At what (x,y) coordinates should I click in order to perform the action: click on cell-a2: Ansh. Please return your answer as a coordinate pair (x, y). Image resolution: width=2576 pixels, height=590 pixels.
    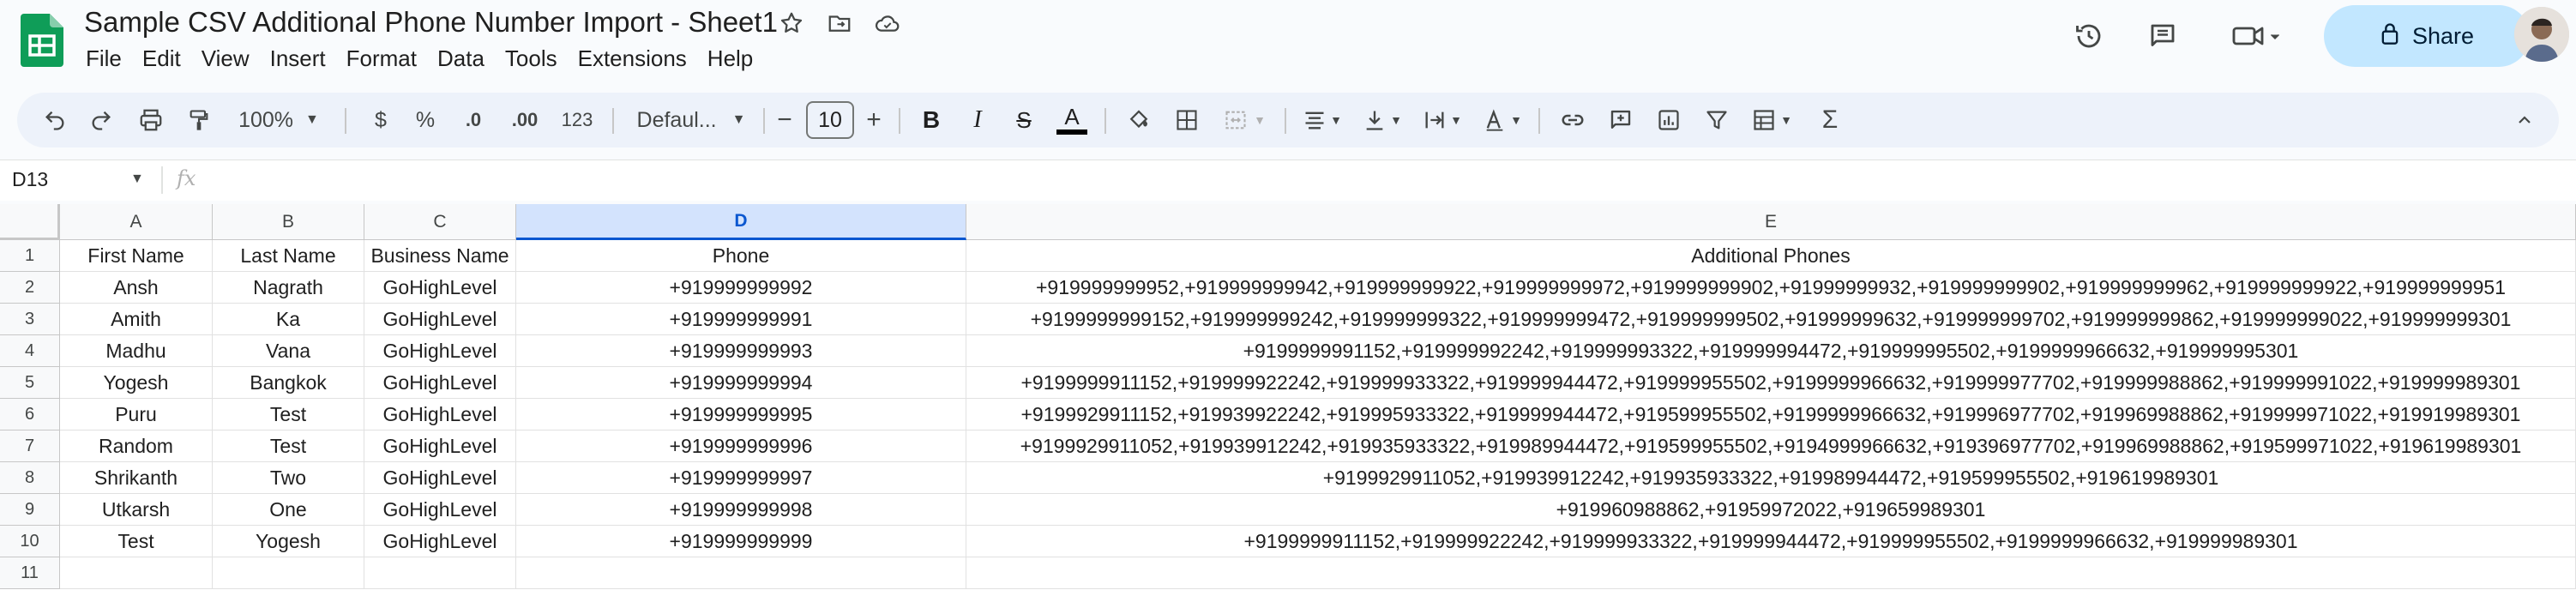
    Looking at the image, I should click on (136, 288).